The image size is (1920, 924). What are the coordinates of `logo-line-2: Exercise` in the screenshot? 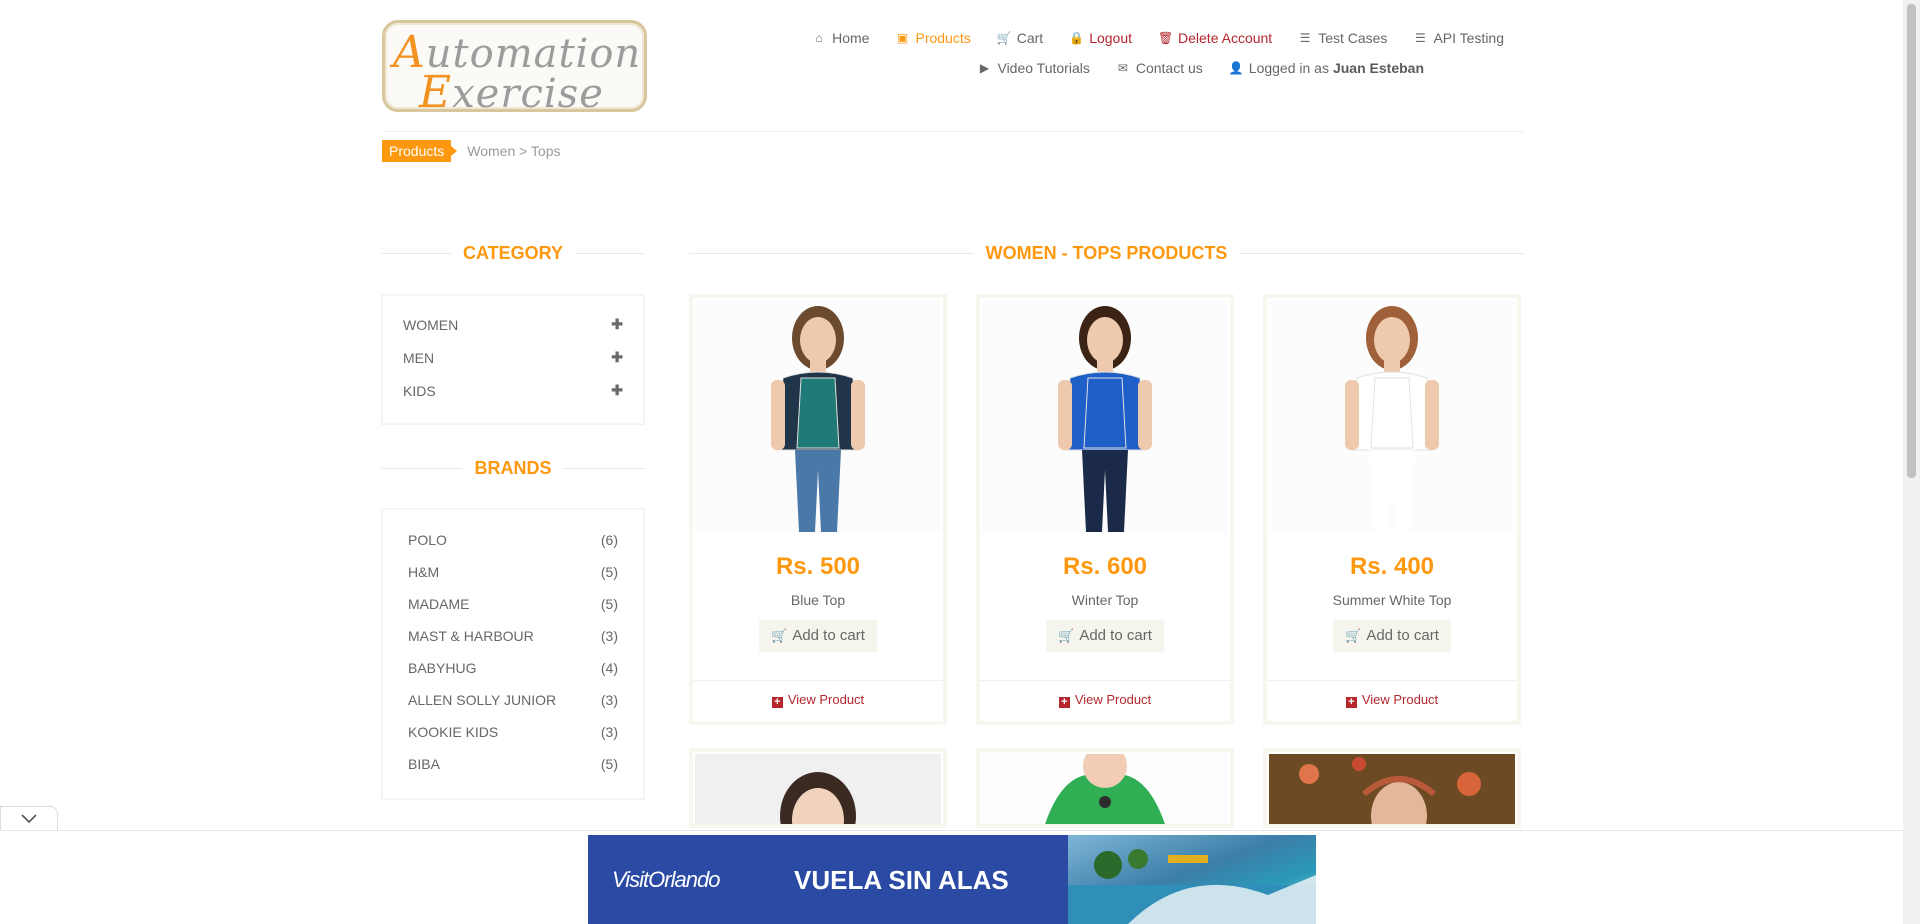 It's located at (511, 89).